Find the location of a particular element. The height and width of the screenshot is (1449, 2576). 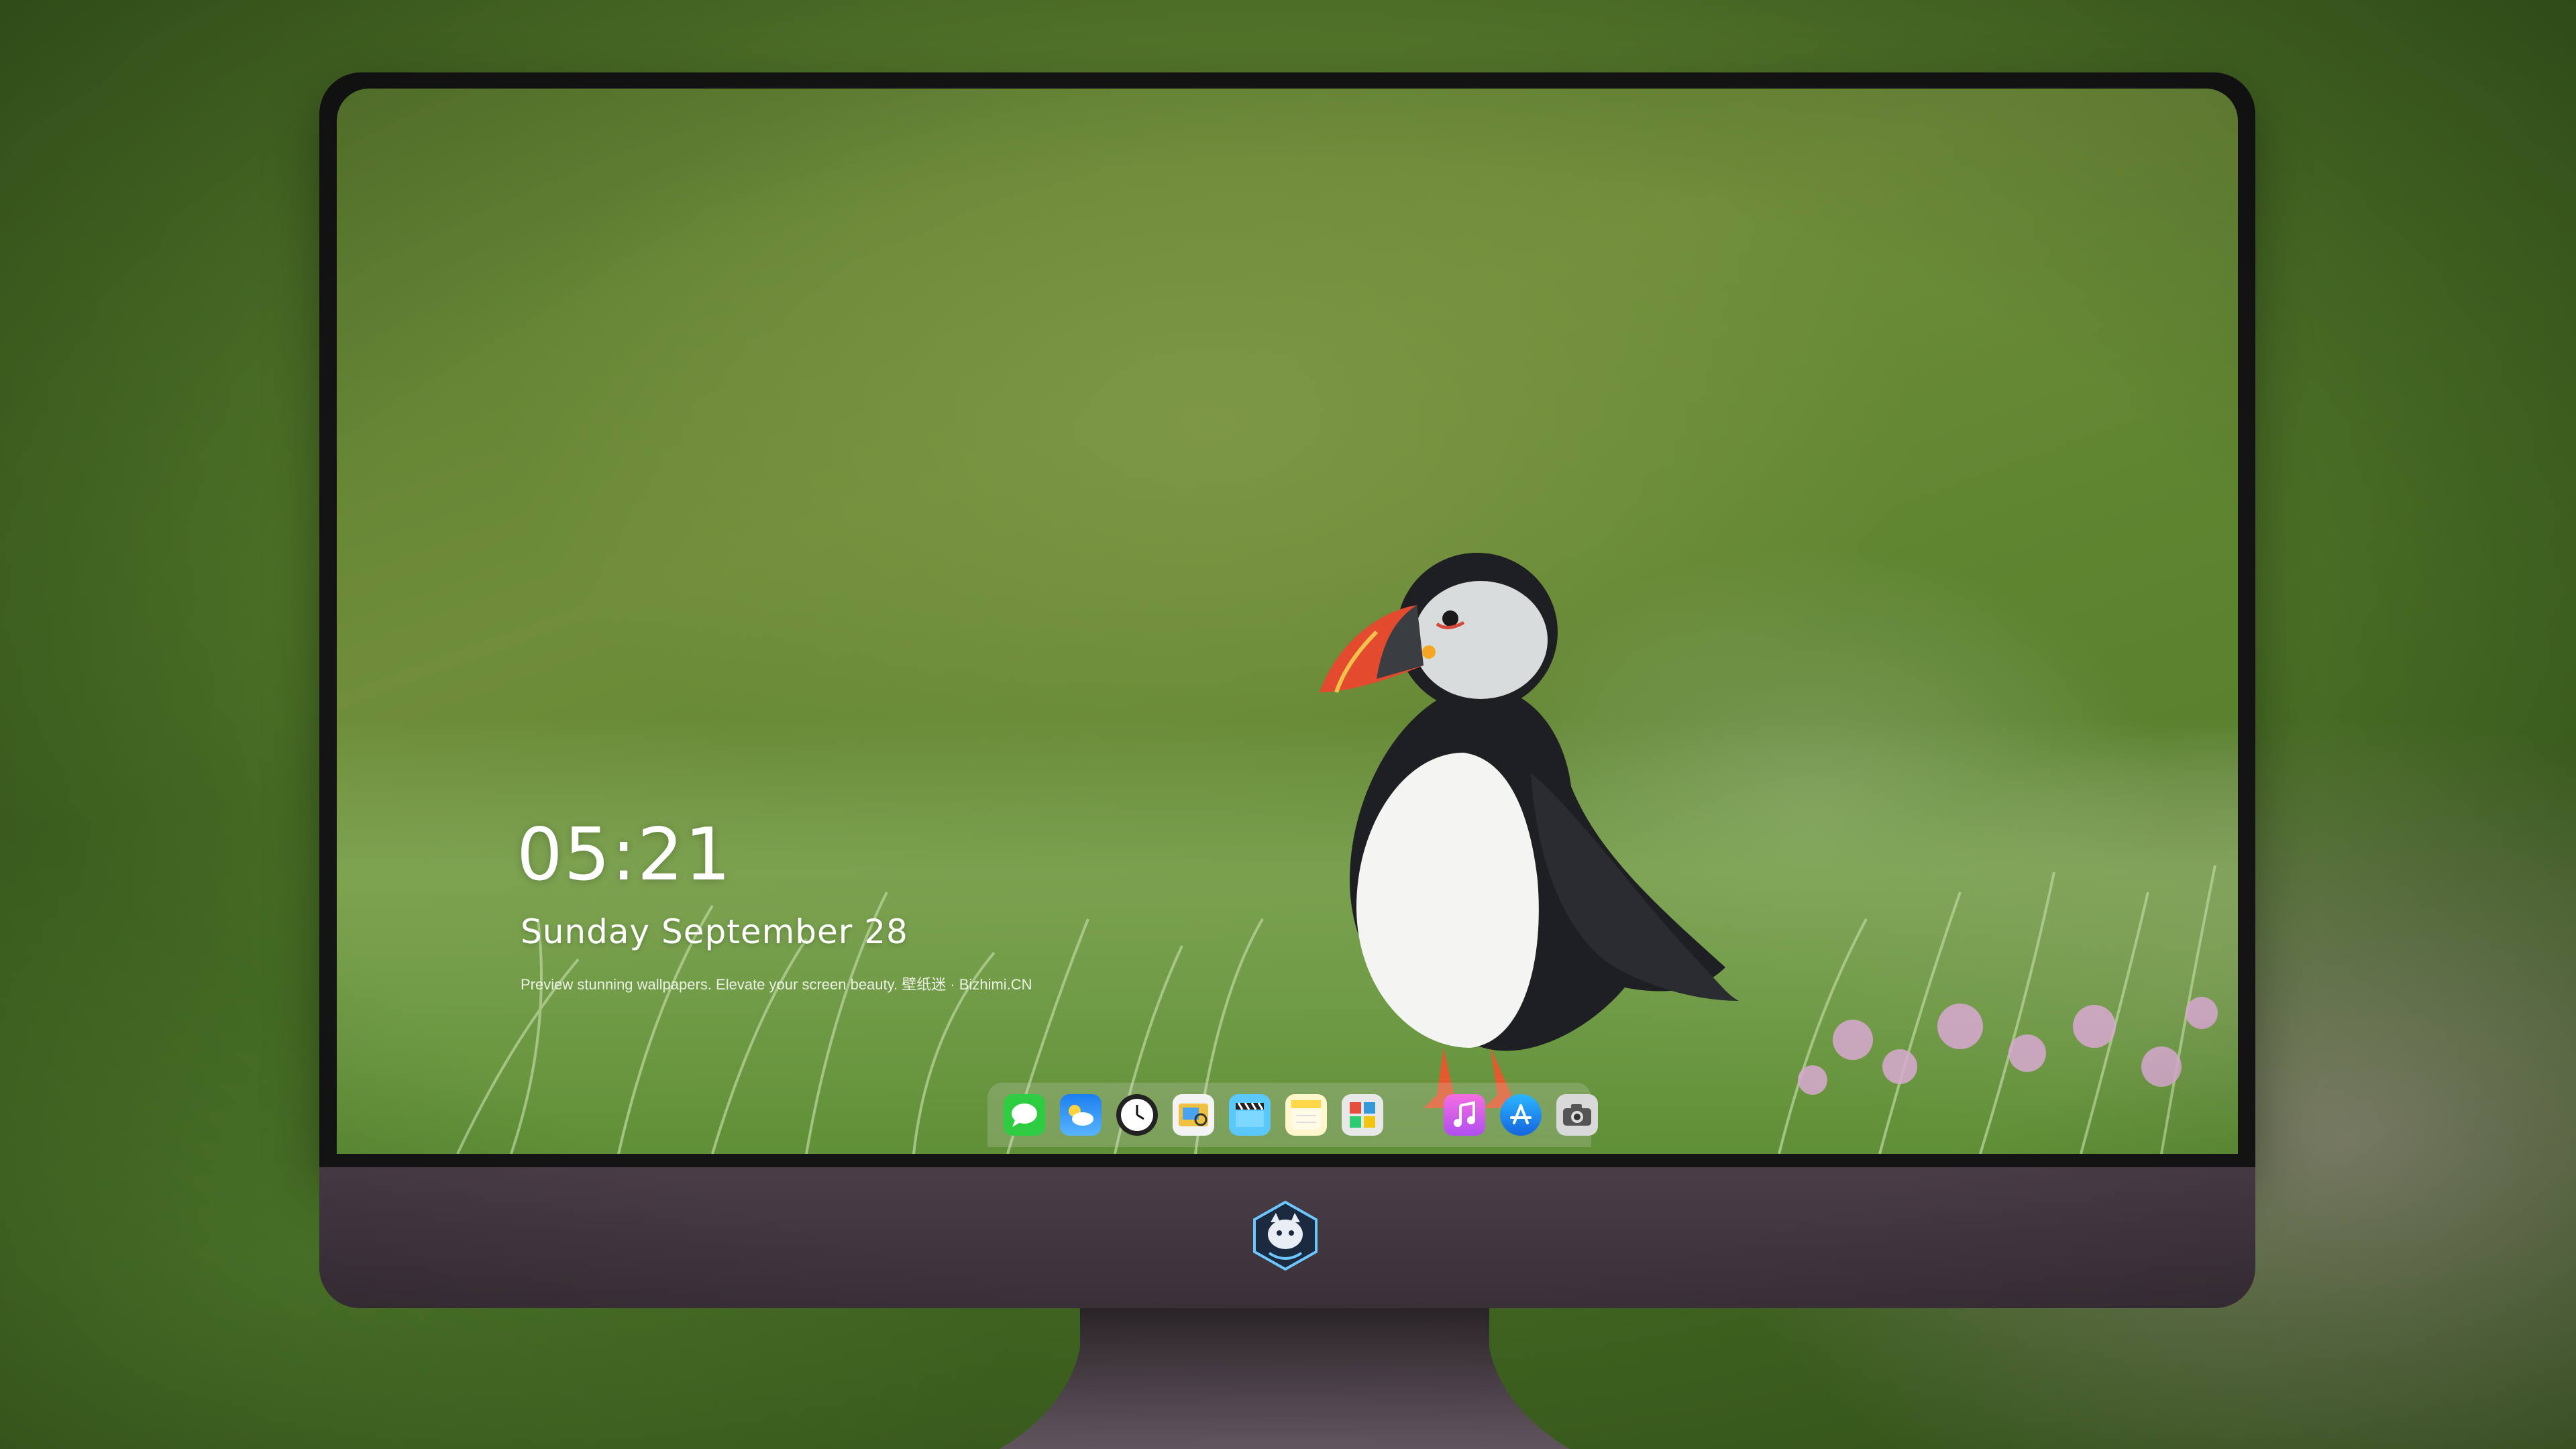

lockscreen-time: 05:21 is located at coordinates (625, 855).